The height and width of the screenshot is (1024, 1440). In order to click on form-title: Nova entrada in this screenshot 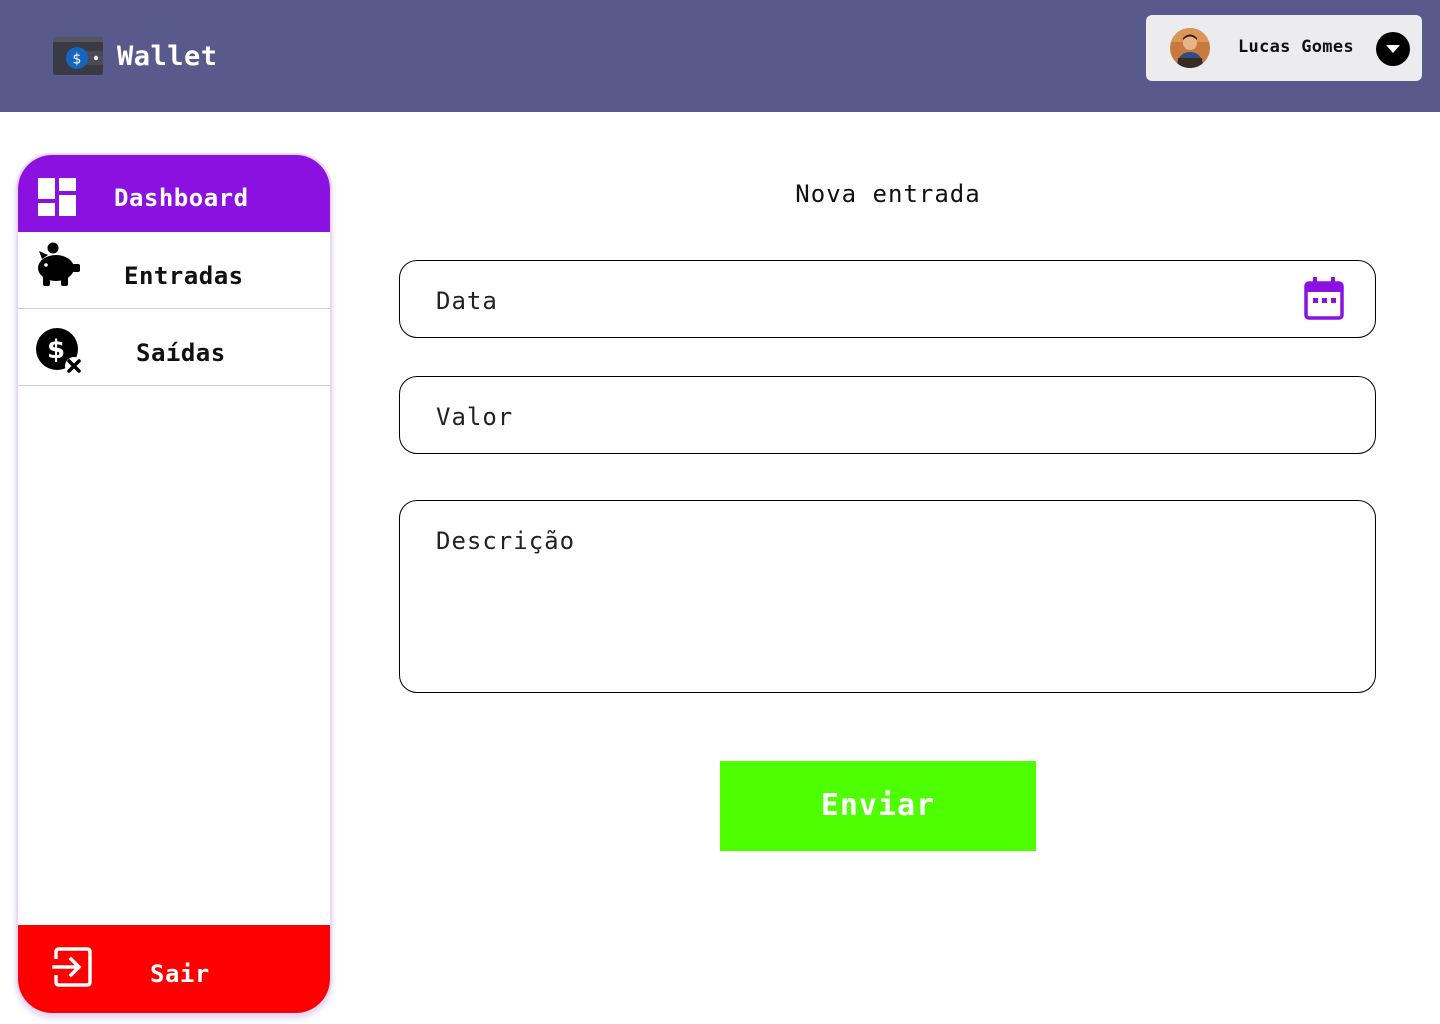, I will do `click(888, 194)`.